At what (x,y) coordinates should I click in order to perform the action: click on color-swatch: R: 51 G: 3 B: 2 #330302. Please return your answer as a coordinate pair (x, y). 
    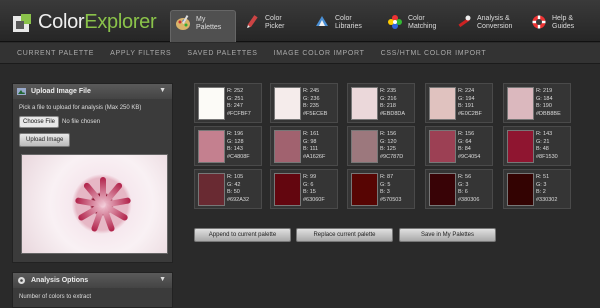
    Looking at the image, I should click on (537, 189).